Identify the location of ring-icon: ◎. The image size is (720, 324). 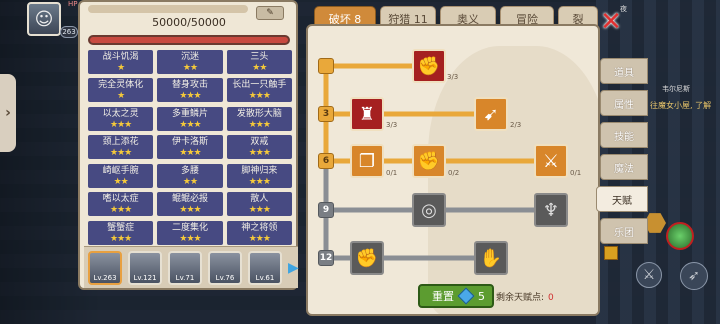
(429, 210).